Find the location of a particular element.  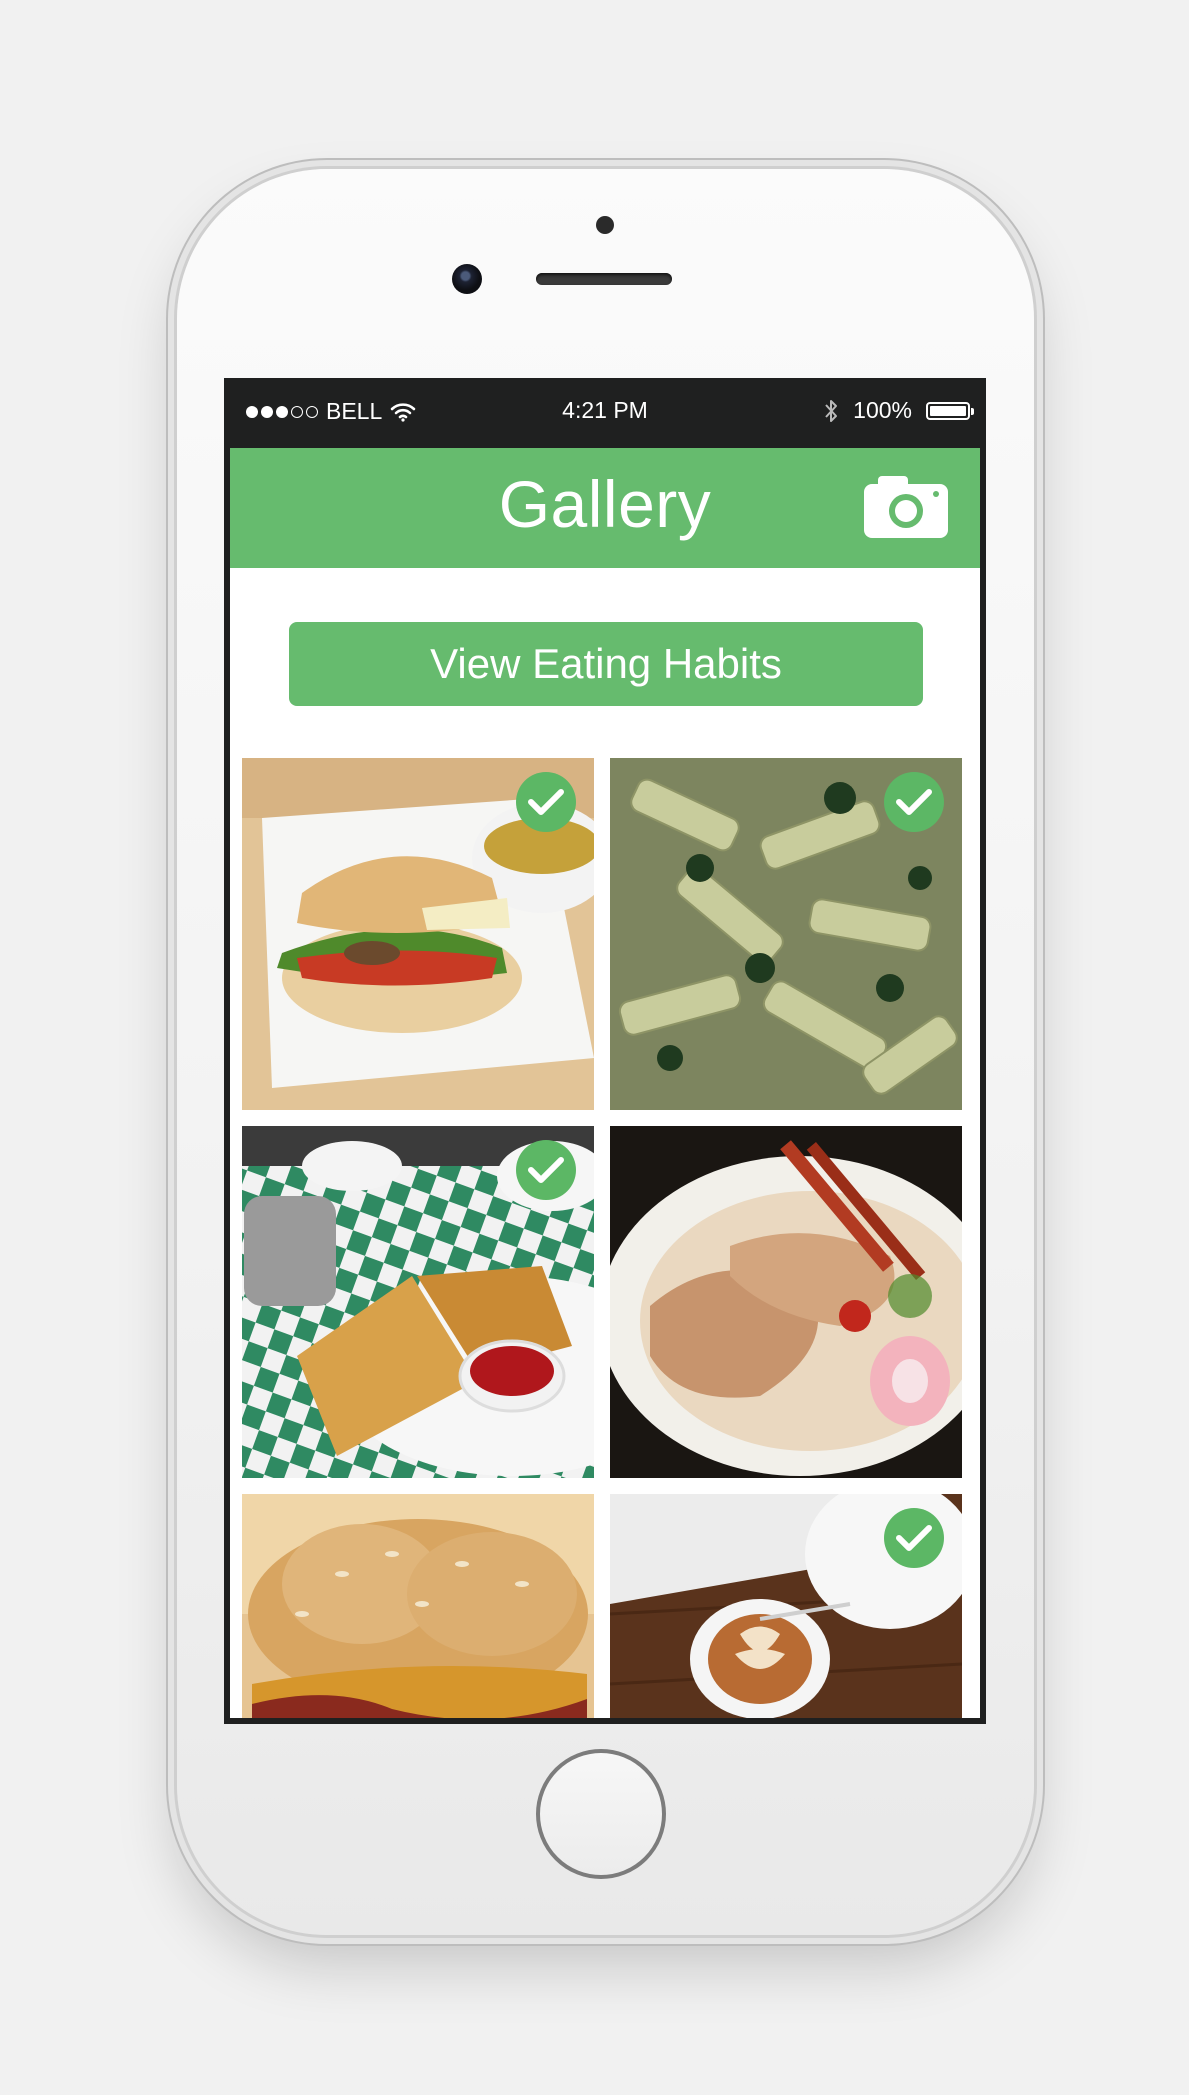

nav-bar: Gallery is located at coordinates (605, 508).